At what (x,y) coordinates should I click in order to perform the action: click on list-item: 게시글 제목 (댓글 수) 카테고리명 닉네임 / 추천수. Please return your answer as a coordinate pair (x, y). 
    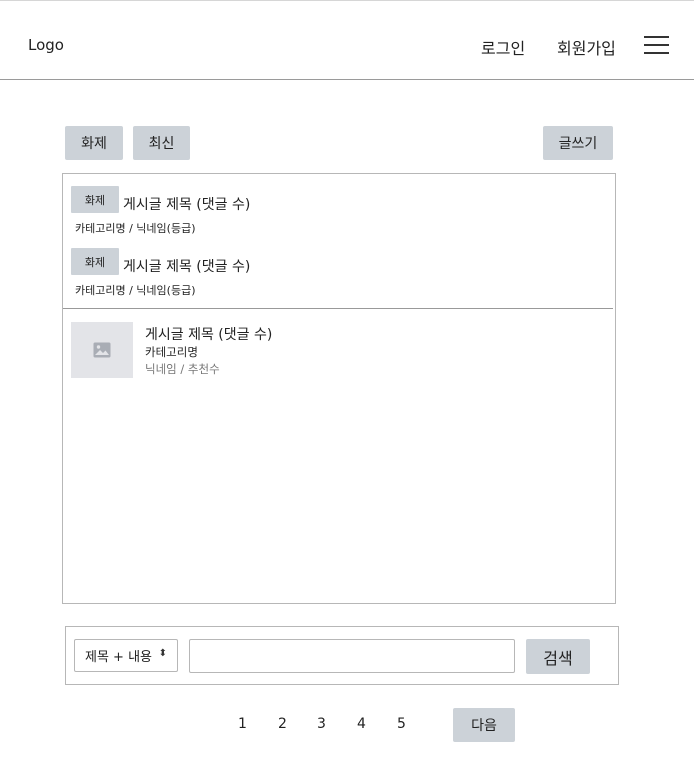
    Looking at the image, I should click on (341, 350).